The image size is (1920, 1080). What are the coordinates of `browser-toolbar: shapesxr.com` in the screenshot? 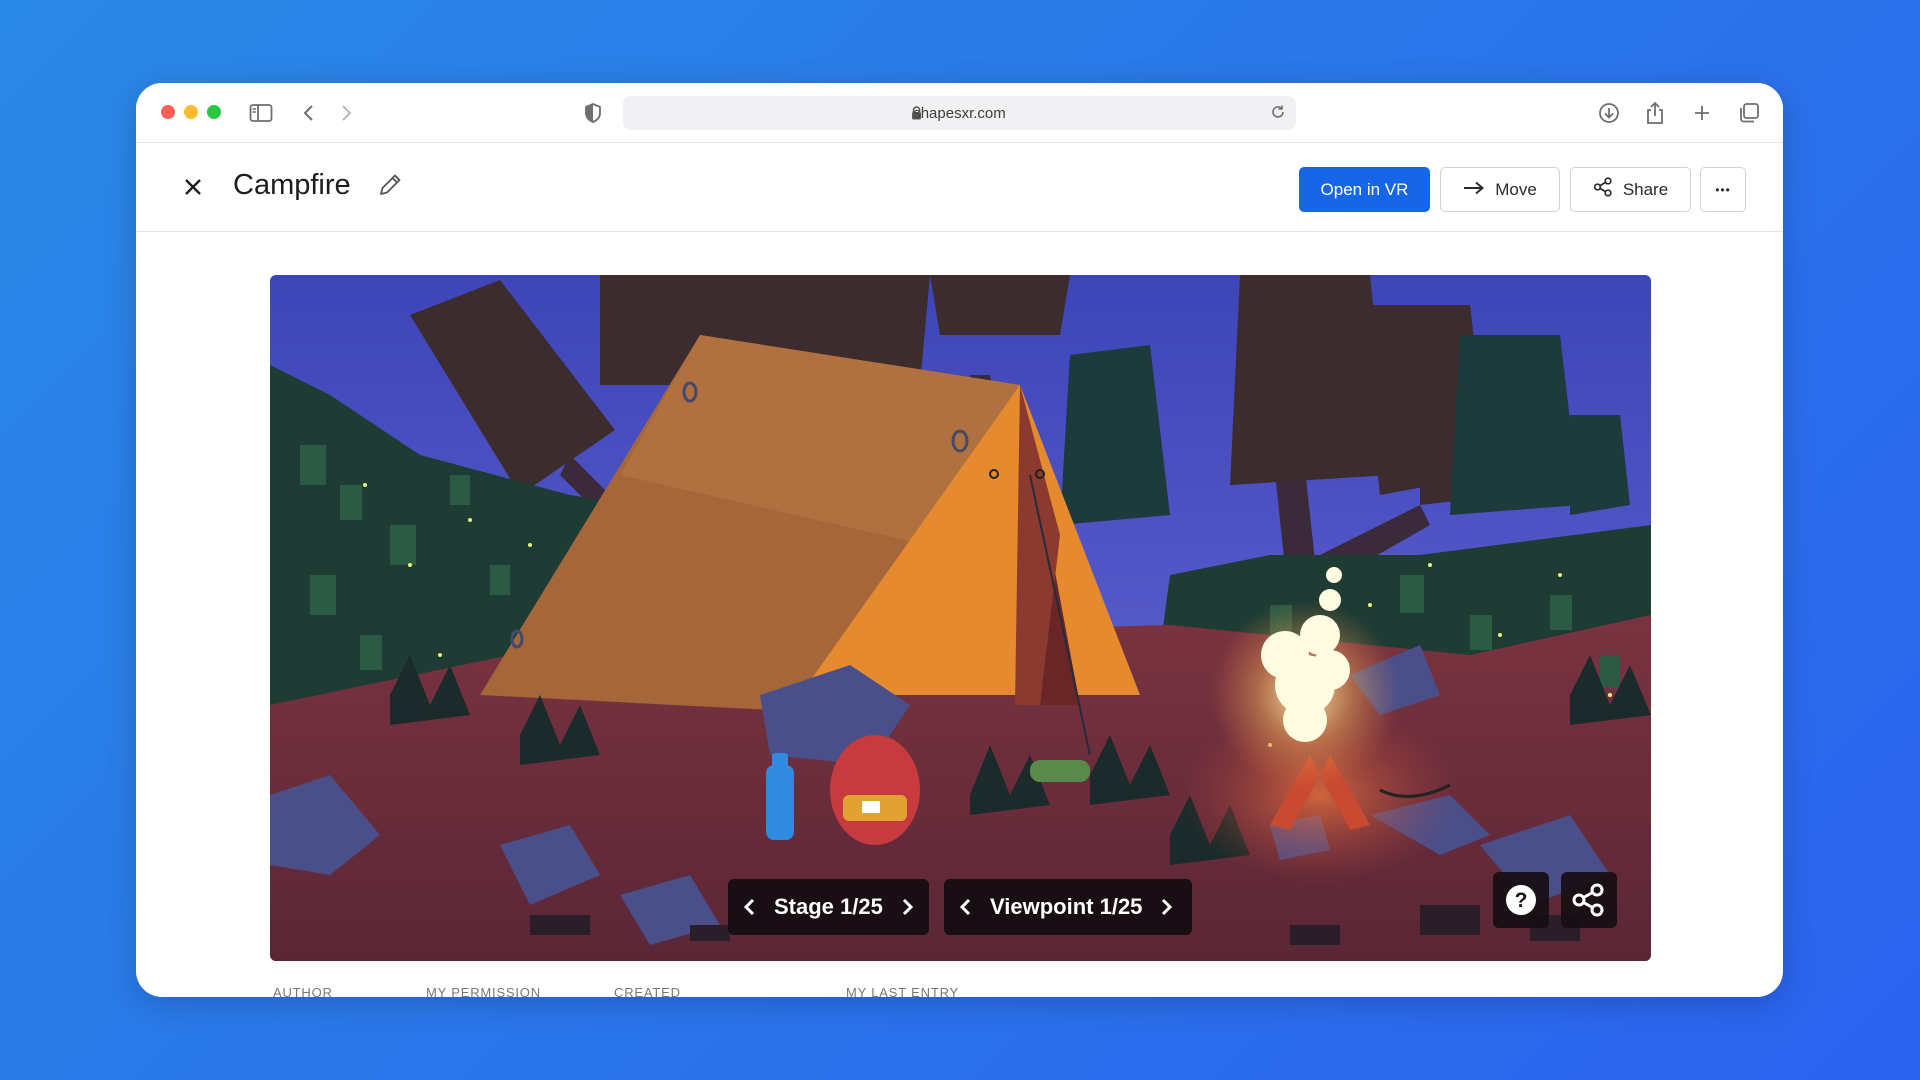 It's located at (959, 113).